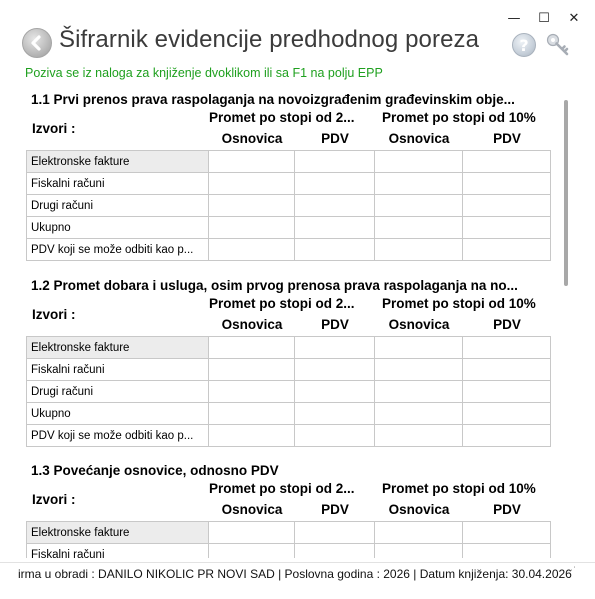 The image size is (595, 599). I want to click on back-button, so click(37, 43).